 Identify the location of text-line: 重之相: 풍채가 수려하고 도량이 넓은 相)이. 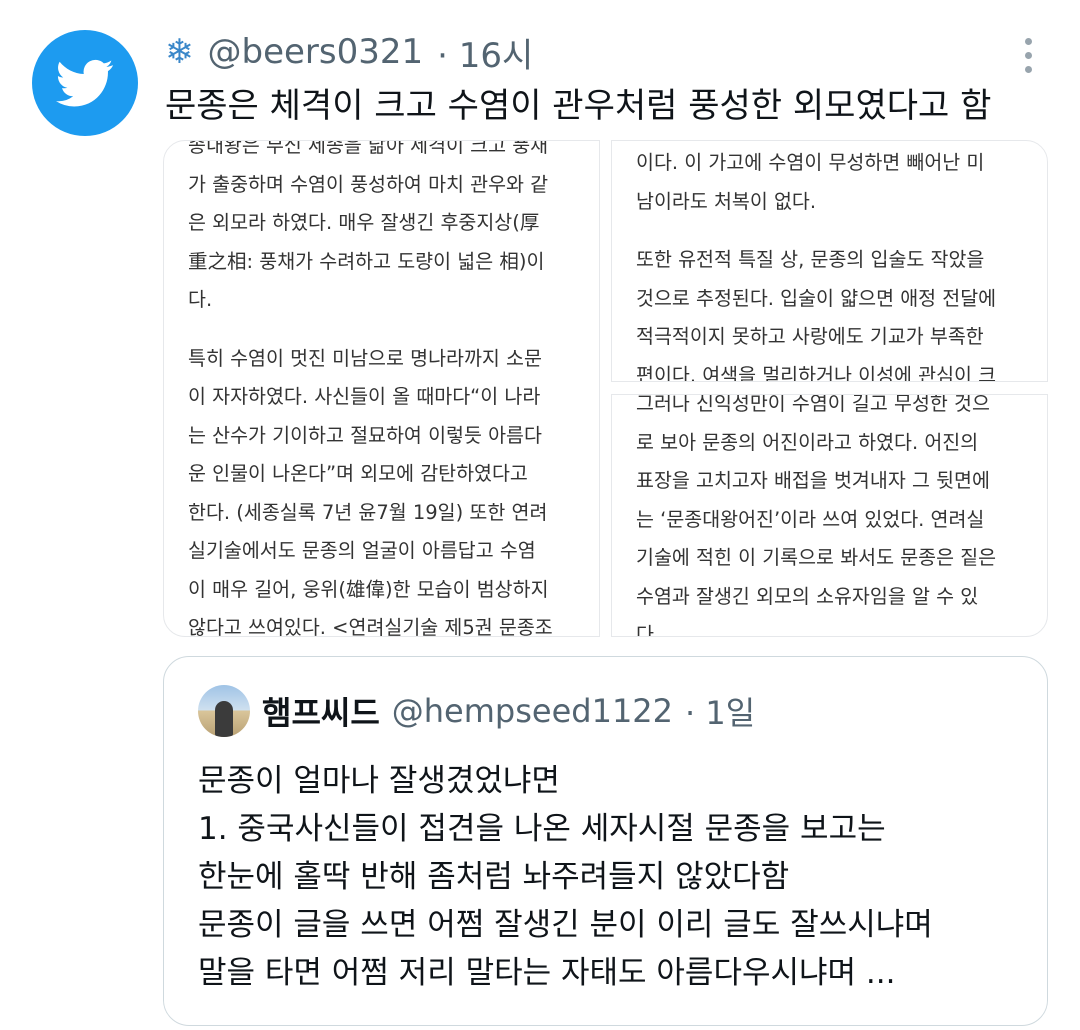
(366, 261).